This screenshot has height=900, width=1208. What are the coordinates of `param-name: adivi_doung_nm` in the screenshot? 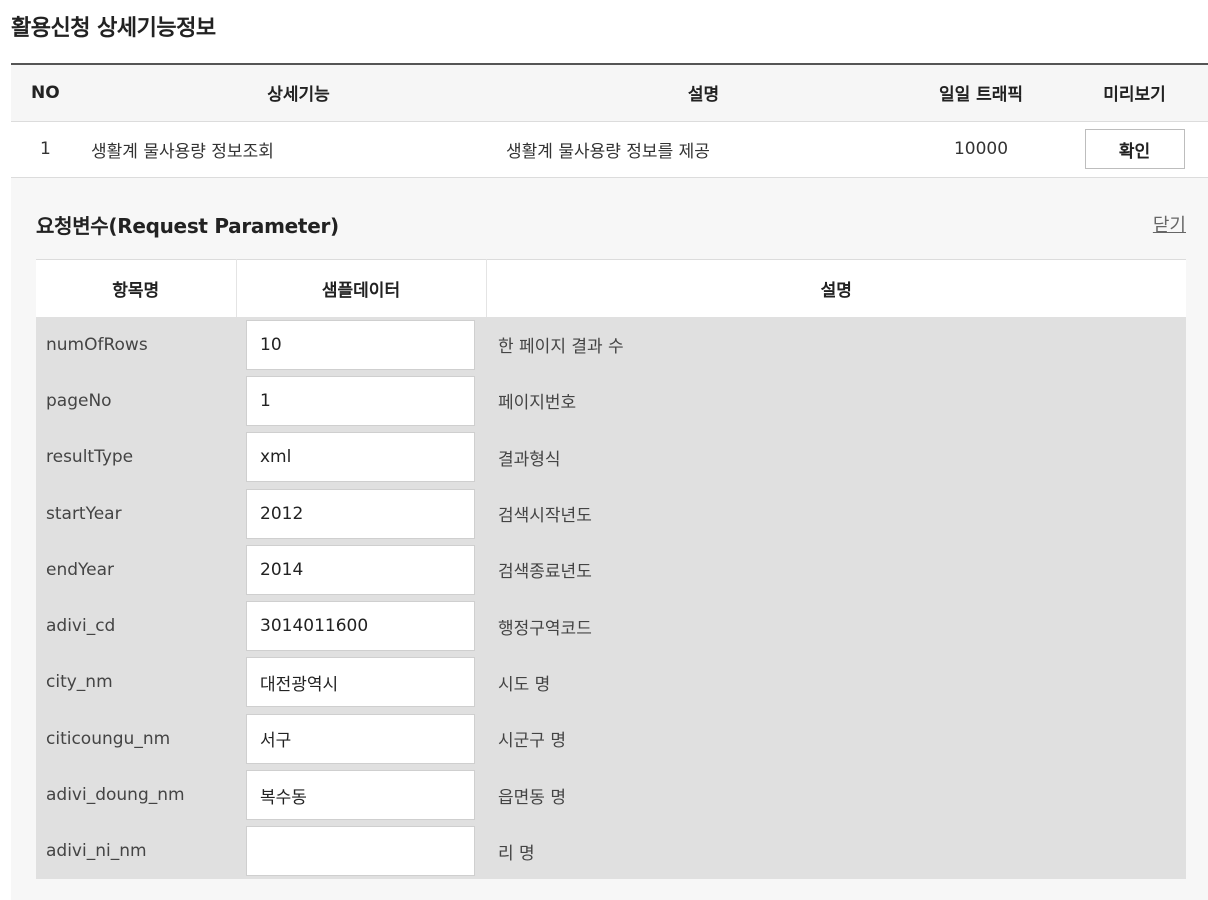 It's located at (115, 795).